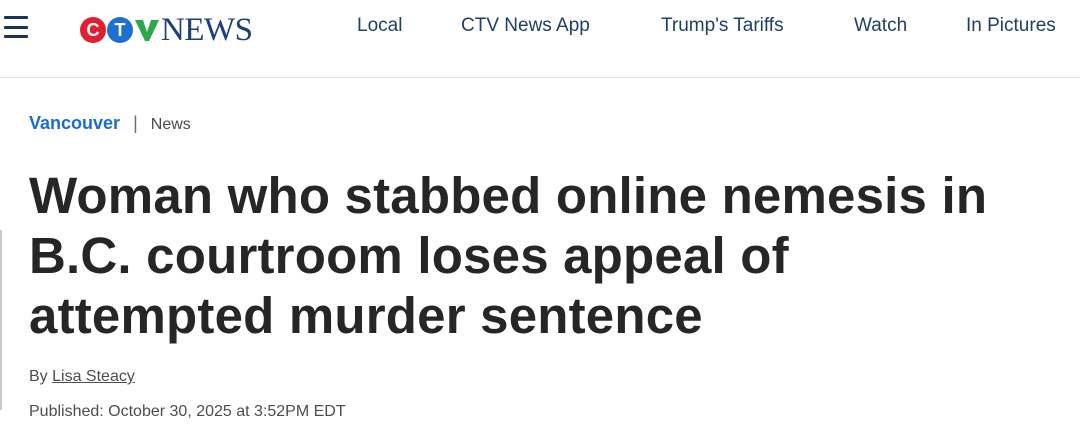 Image resolution: width=1080 pixels, height=435 pixels. I want to click on left-divider, so click(1, 320).